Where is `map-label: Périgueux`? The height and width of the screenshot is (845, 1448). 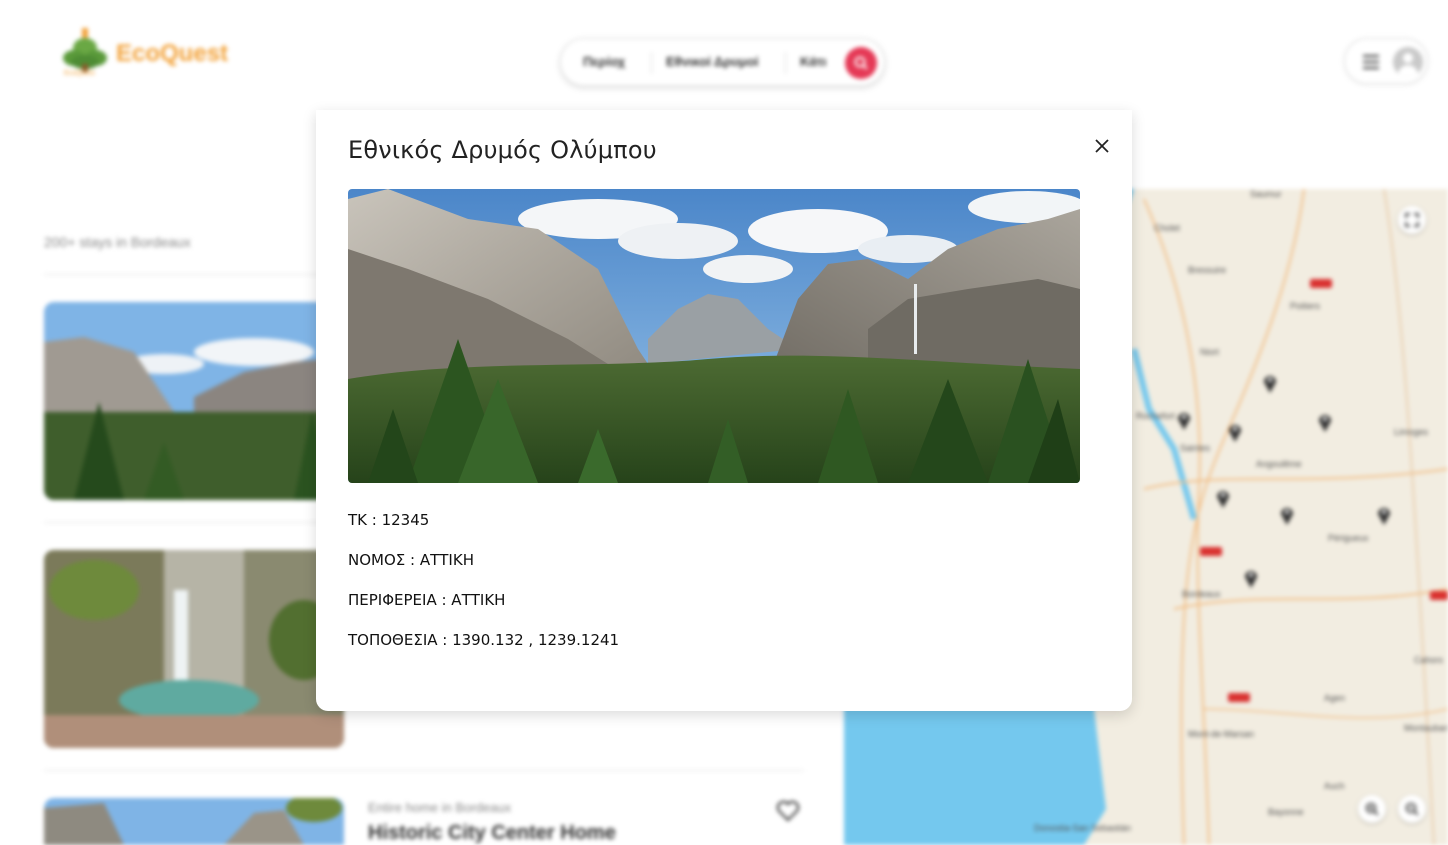 map-label: Périgueux is located at coordinates (1348, 538).